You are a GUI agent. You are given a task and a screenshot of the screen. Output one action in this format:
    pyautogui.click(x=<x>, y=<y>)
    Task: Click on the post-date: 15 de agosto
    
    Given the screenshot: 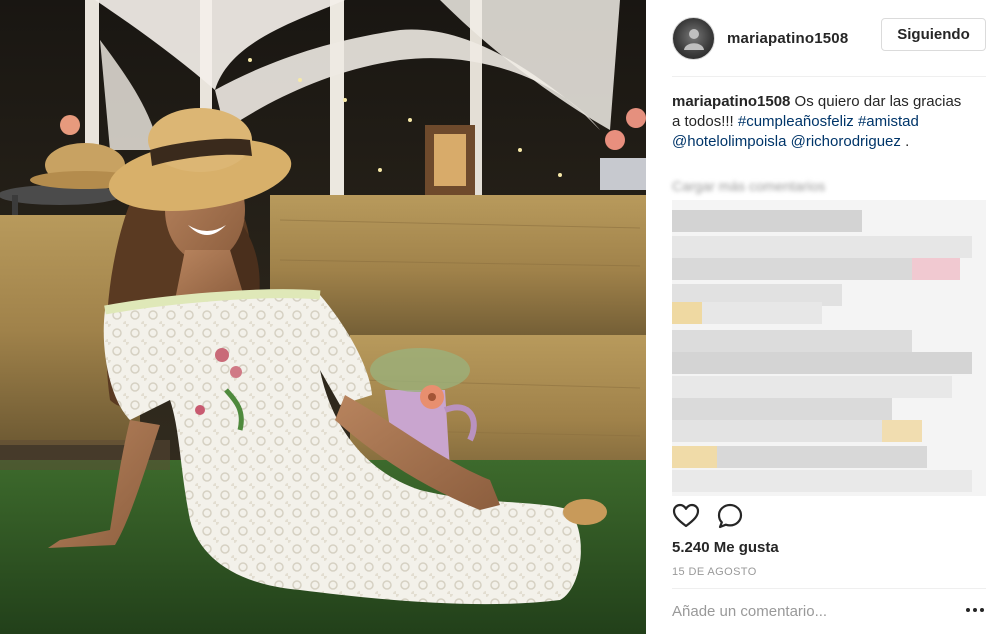 What is the action you would take?
    pyautogui.click(x=714, y=572)
    